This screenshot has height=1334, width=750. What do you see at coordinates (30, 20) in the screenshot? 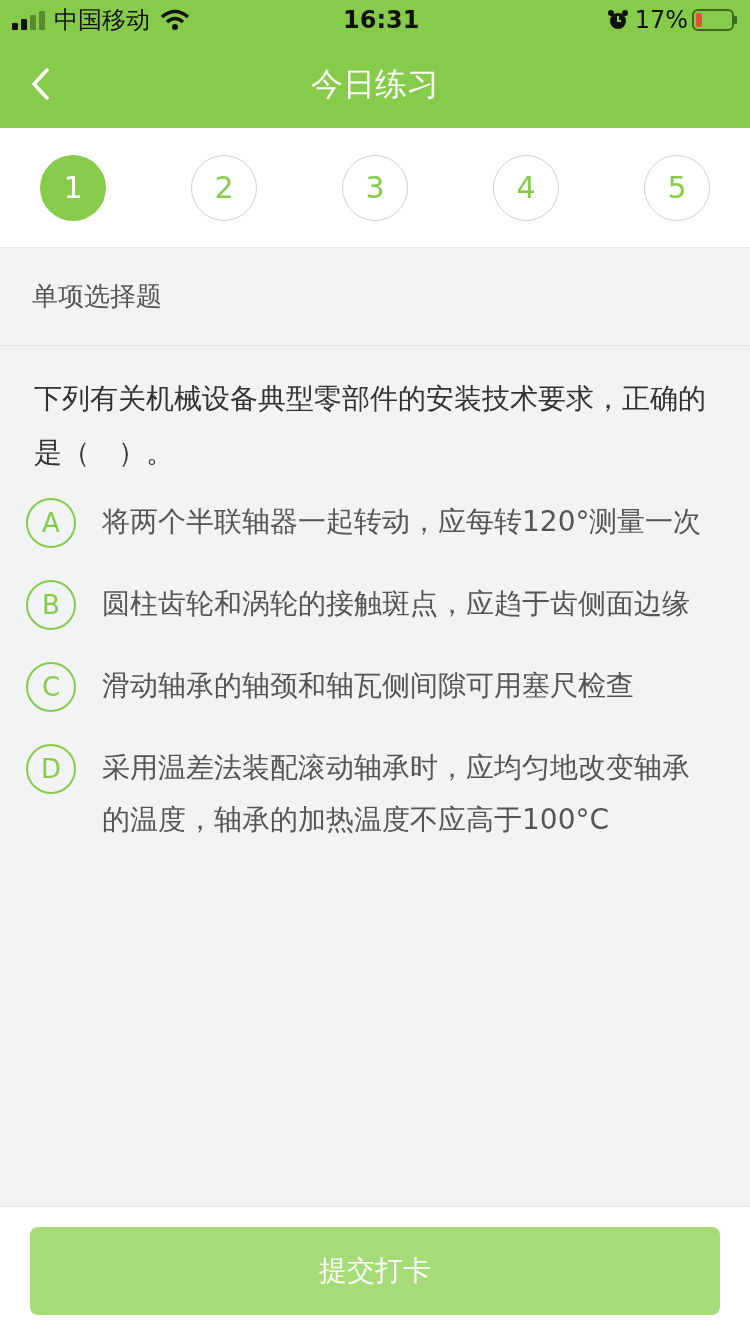
I see `signal-icon` at bounding box center [30, 20].